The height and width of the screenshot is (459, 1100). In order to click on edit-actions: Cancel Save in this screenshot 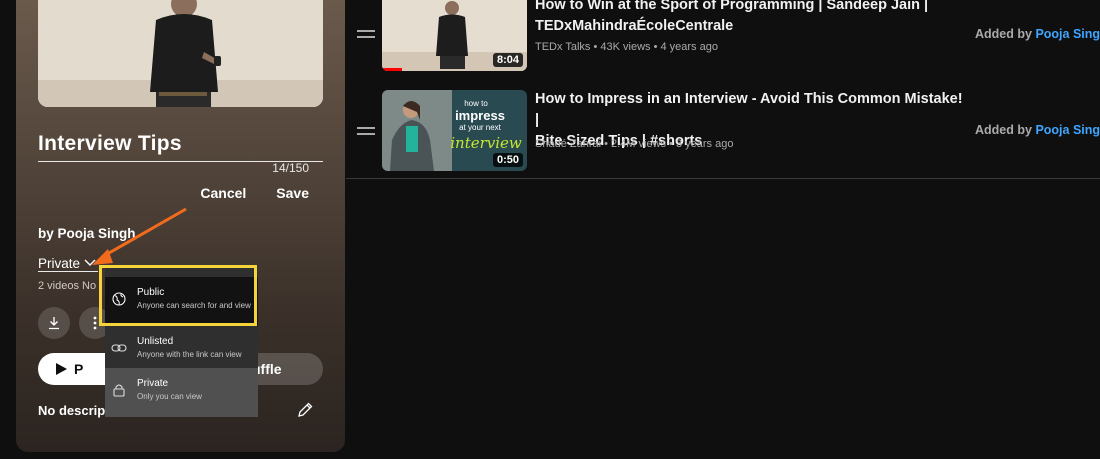, I will do `click(254, 193)`.